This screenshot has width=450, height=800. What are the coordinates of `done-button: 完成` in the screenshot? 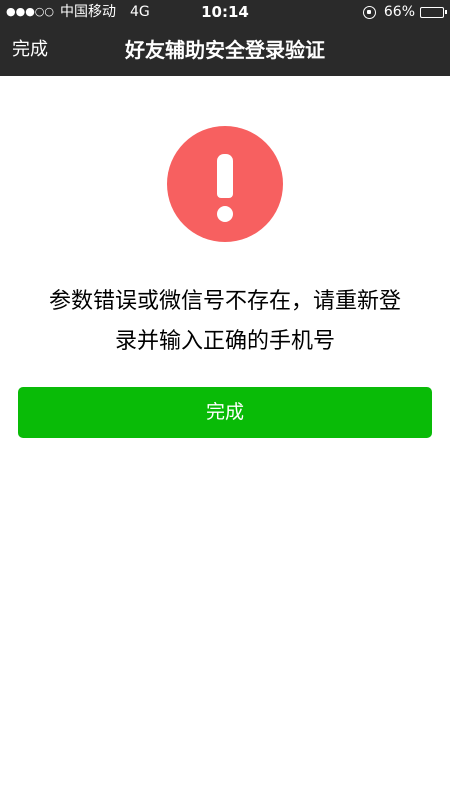 It's located at (225, 412).